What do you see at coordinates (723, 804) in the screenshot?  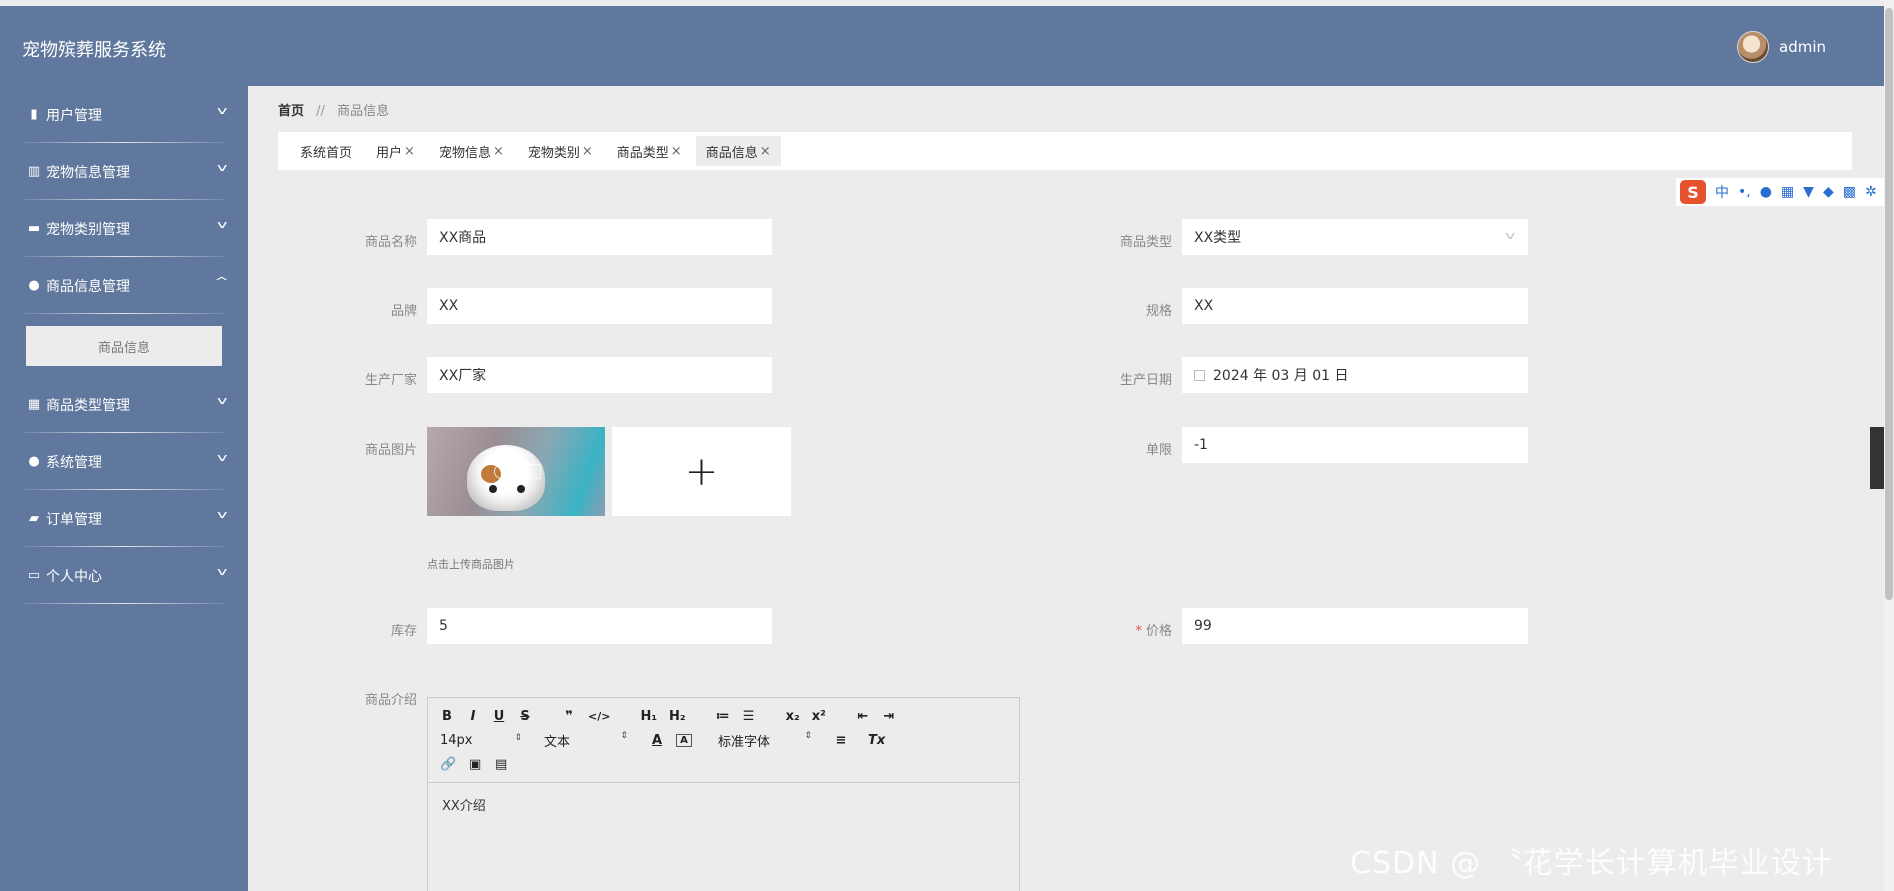 I see `editor-content: XX介绍` at bounding box center [723, 804].